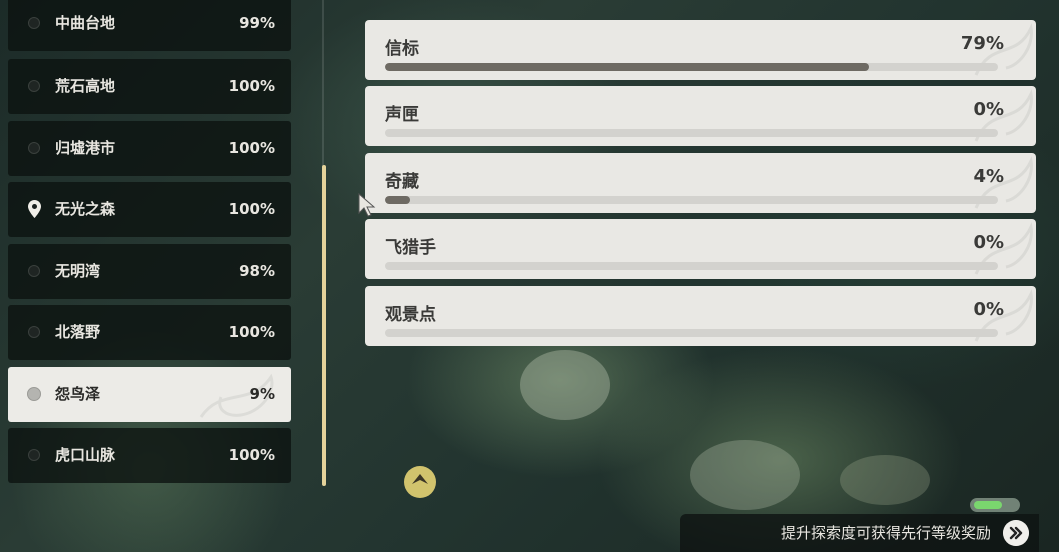 Image resolution: width=1059 pixels, height=552 pixels. Describe the element at coordinates (257, 271) in the screenshot. I see `region-percent: 98%` at that location.